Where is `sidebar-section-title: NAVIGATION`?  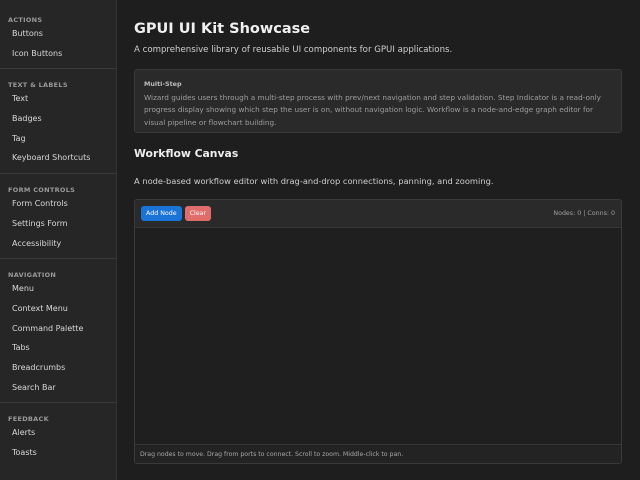 sidebar-section-title: NAVIGATION is located at coordinates (32, 275).